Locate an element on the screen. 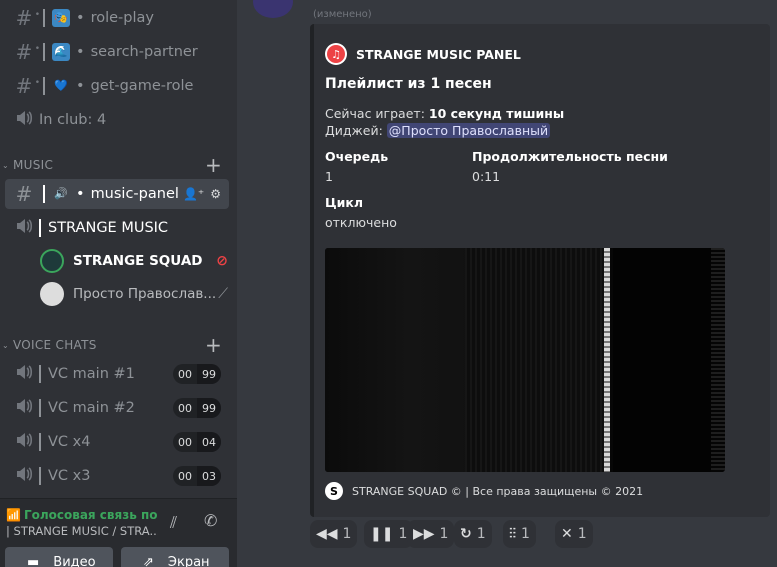 Image resolution: width=777 pixels, height=567 pixels. screen-share-icon: ⇗ is located at coordinates (148, 560).